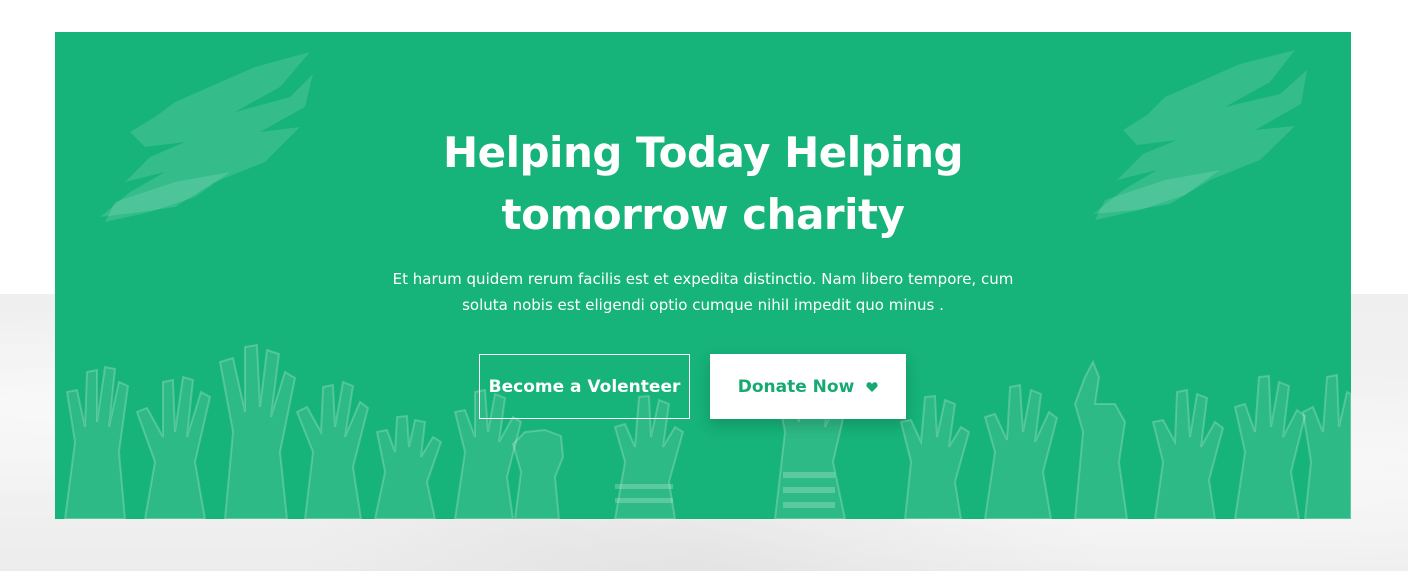 This screenshot has height=571, width=1408. I want to click on heart-icon, so click(872, 386).